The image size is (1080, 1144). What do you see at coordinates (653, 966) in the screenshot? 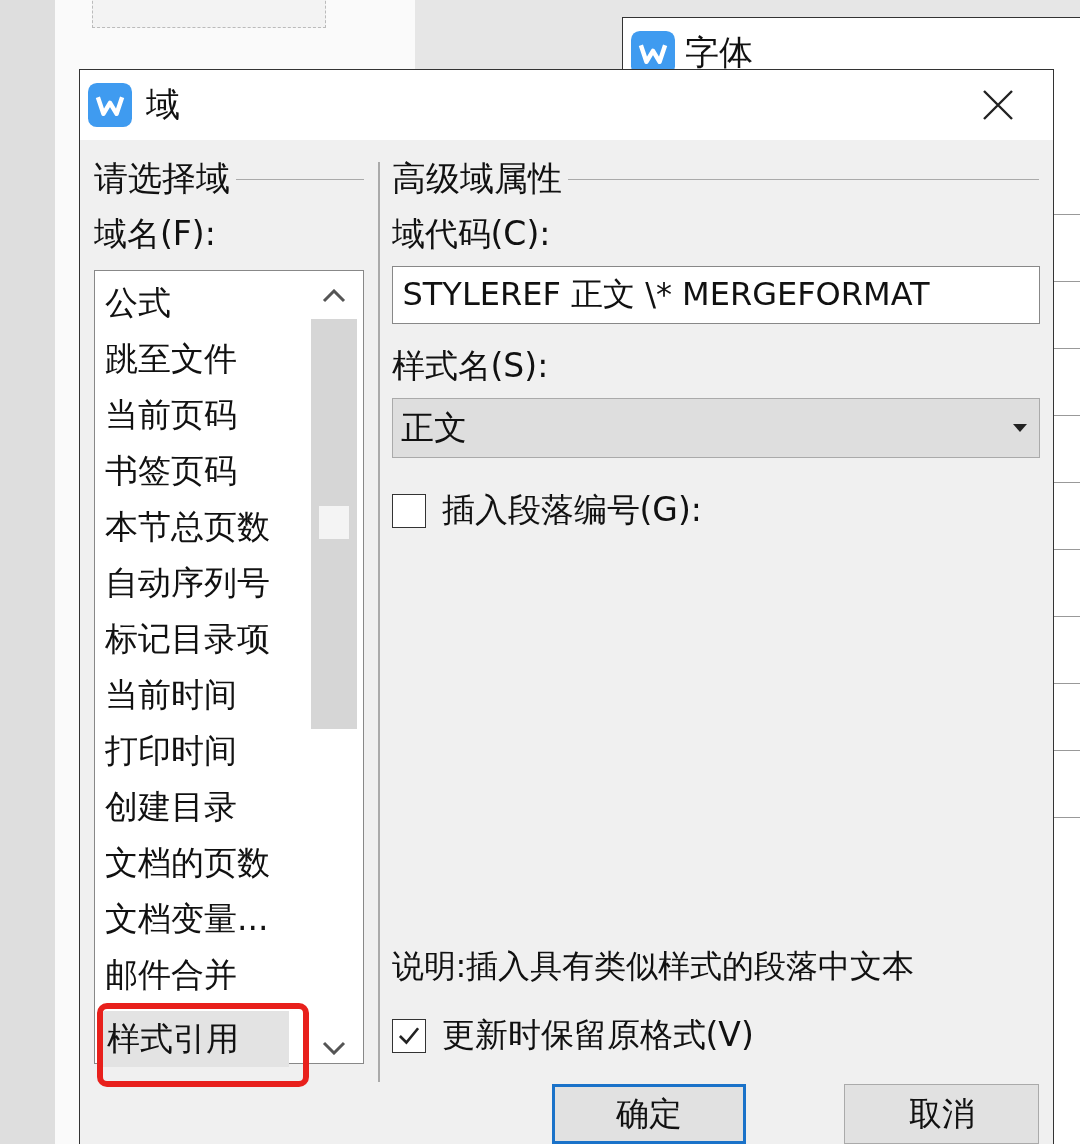
I see `description-text: 说明:插入具有类似样式的段落中文本` at bounding box center [653, 966].